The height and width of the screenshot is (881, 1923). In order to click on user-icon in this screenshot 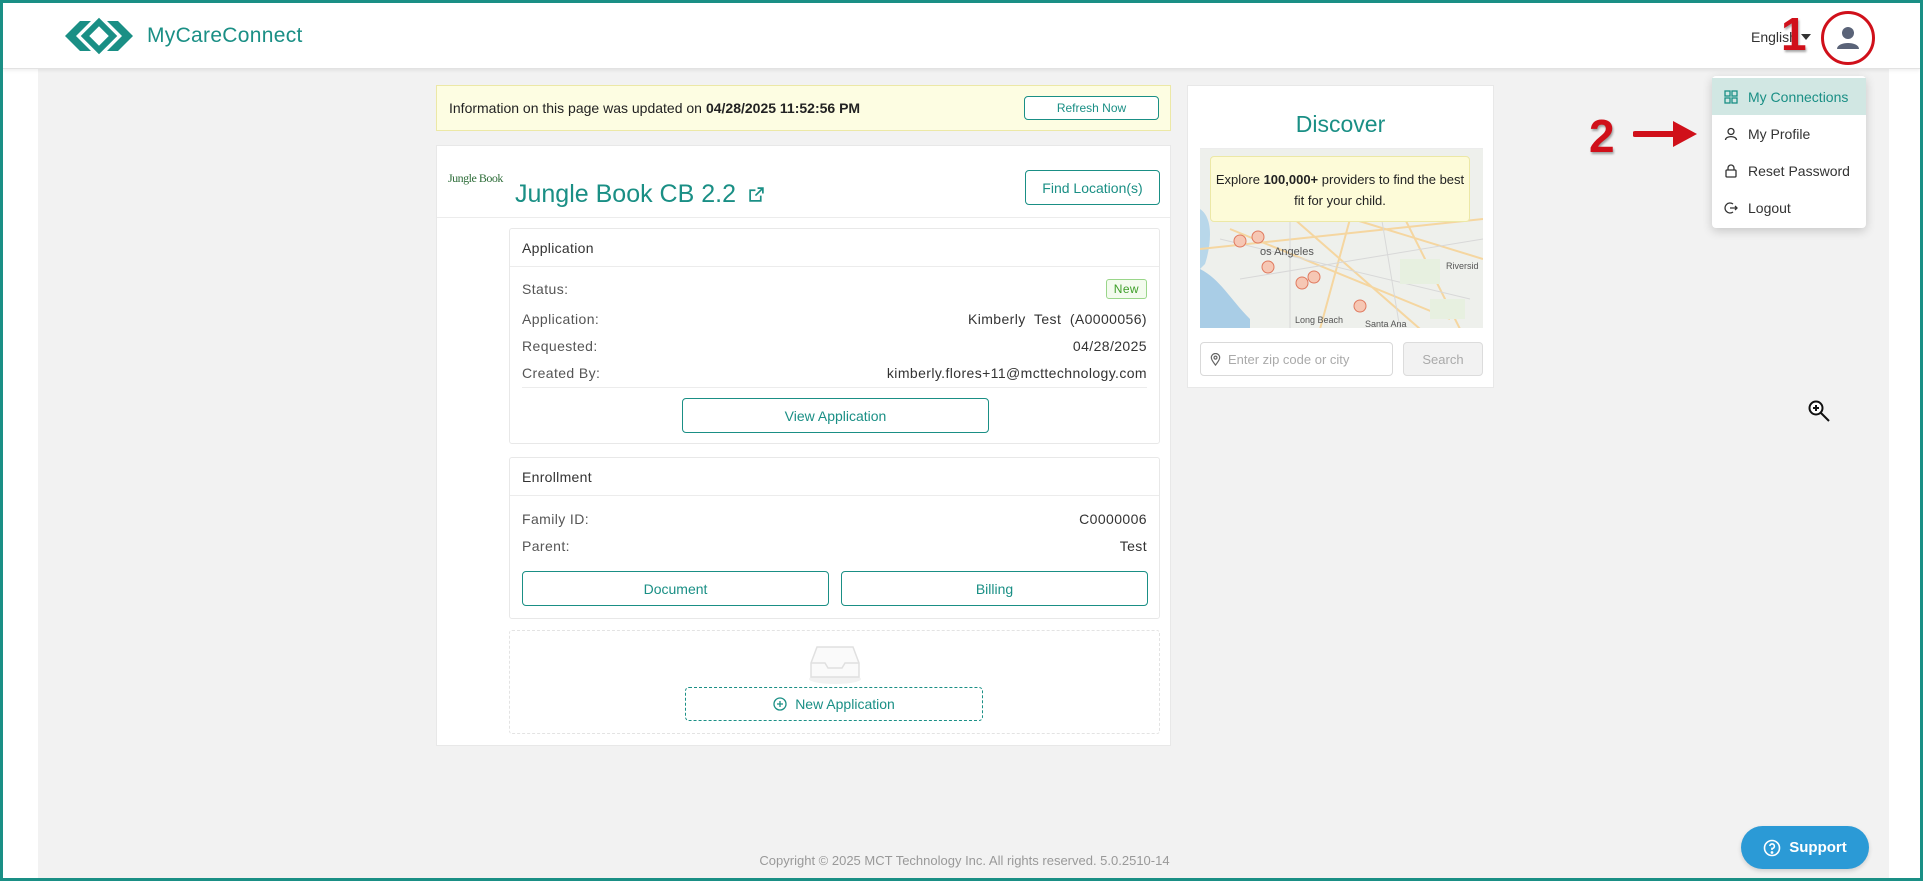, I will do `click(1731, 133)`.